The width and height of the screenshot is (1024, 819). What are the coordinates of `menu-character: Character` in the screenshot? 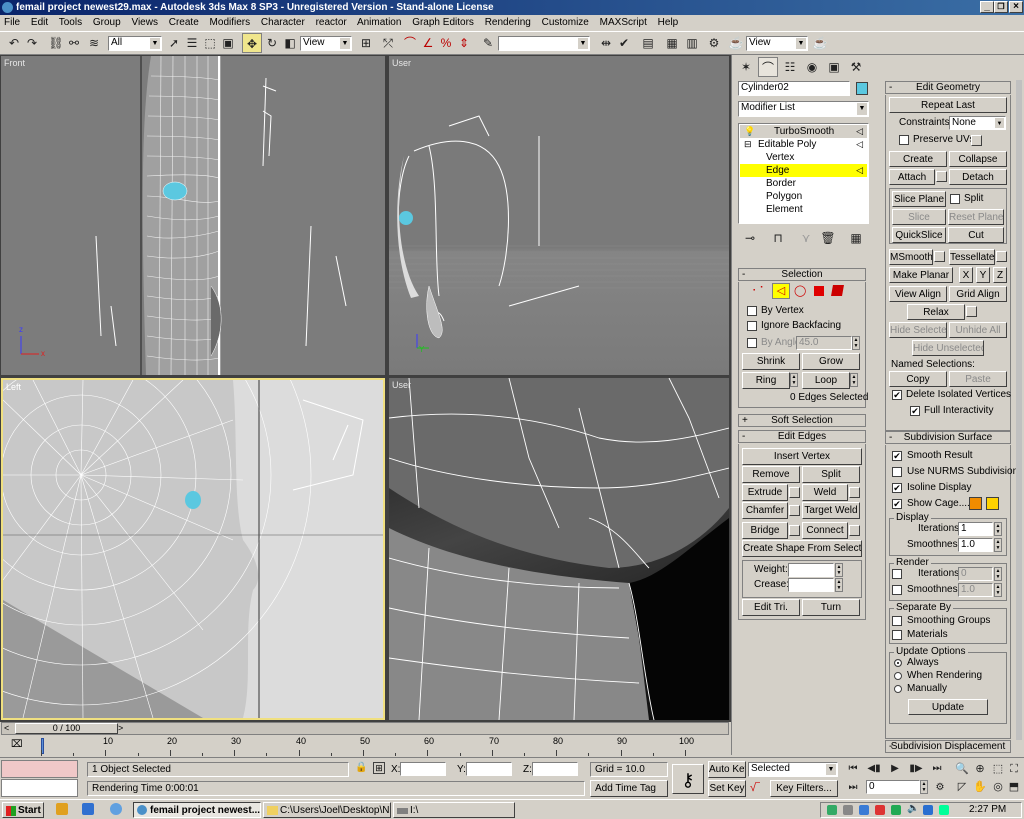 It's located at (283, 22).